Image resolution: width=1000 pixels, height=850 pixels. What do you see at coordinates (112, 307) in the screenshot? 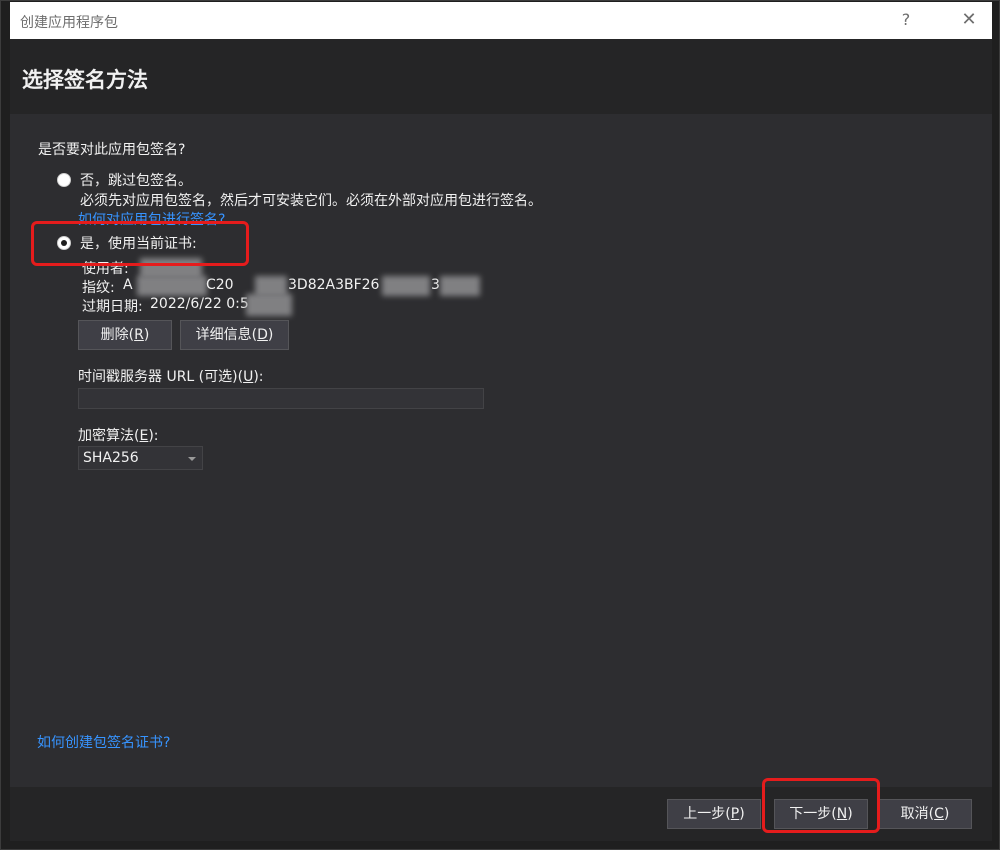
I see `certificate-expiration-label: 过期日期:` at bounding box center [112, 307].